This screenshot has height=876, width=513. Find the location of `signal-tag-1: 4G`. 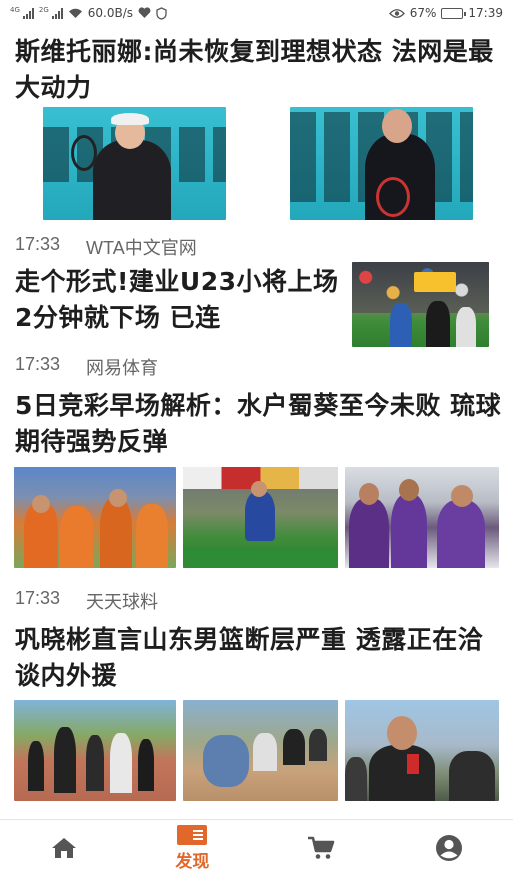

signal-tag-1: 4G is located at coordinates (15, 10).